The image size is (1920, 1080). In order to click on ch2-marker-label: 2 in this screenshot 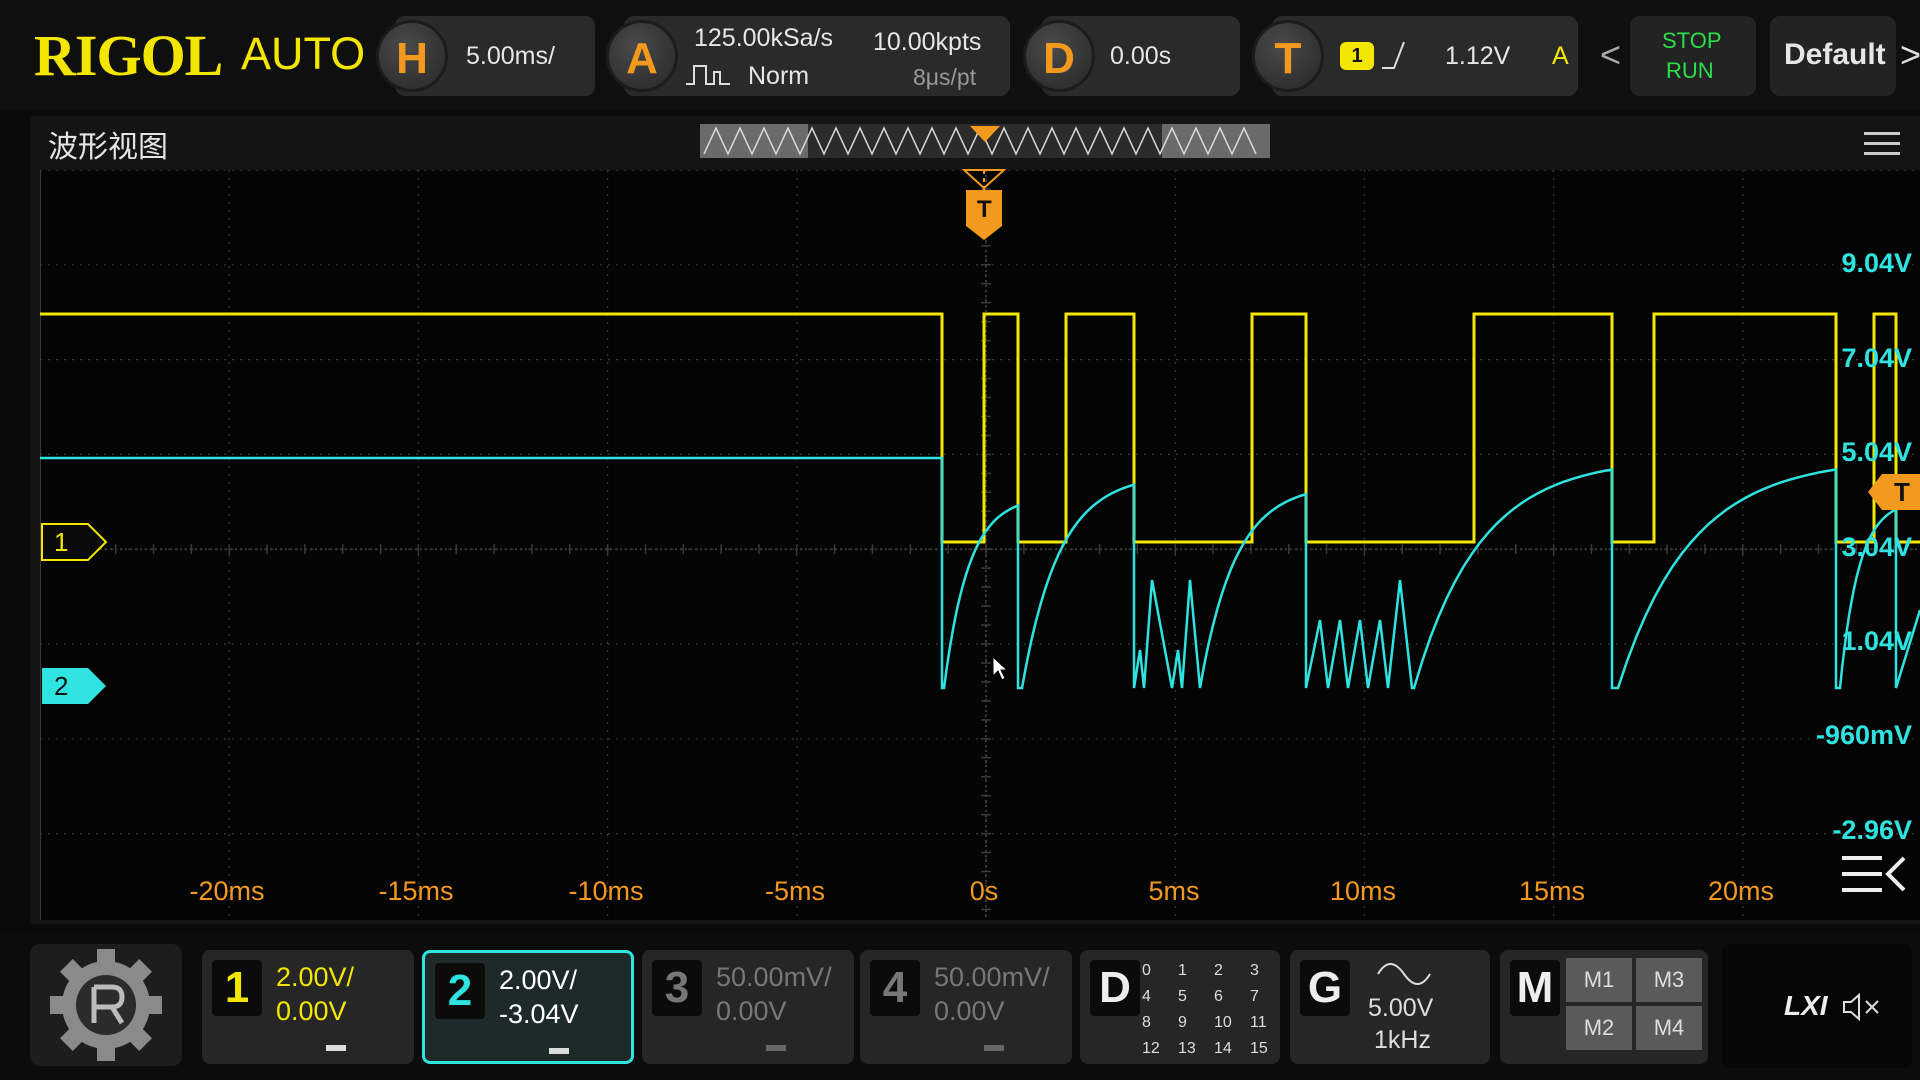, I will do `click(61, 686)`.